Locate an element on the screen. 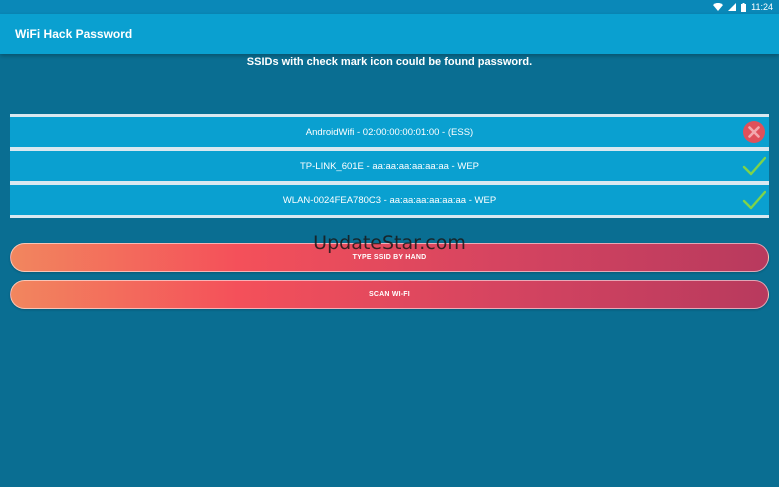 The image size is (779, 487). wifi-icon is located at coordinates (718, 7).